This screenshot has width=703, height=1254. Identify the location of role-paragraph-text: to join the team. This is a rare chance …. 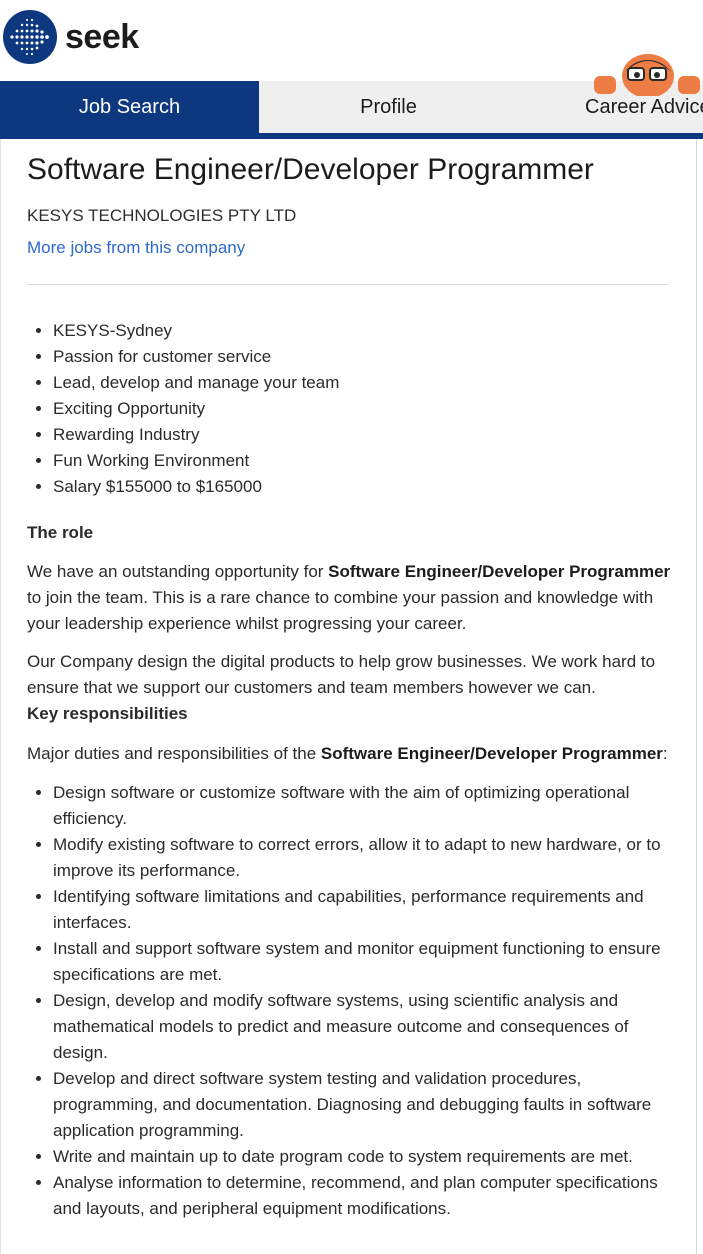
(340, 610).